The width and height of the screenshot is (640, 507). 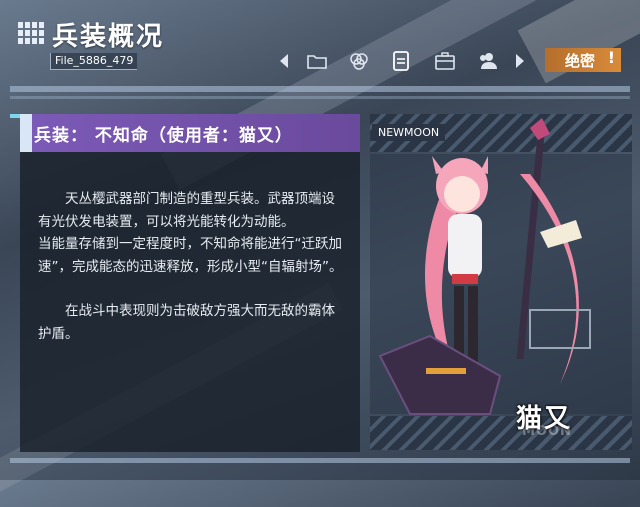 What do you see at coordinates (544, 419) in the screenshot?
I see `character-name: 猫又` at bounding box center [544, 419].